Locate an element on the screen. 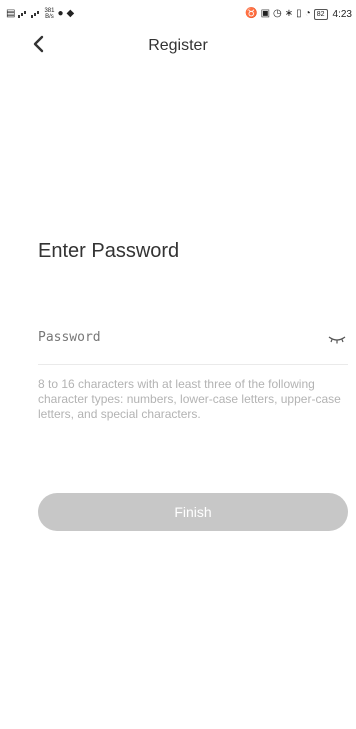  signal-strength-icon is located at coordinates (23, 14).